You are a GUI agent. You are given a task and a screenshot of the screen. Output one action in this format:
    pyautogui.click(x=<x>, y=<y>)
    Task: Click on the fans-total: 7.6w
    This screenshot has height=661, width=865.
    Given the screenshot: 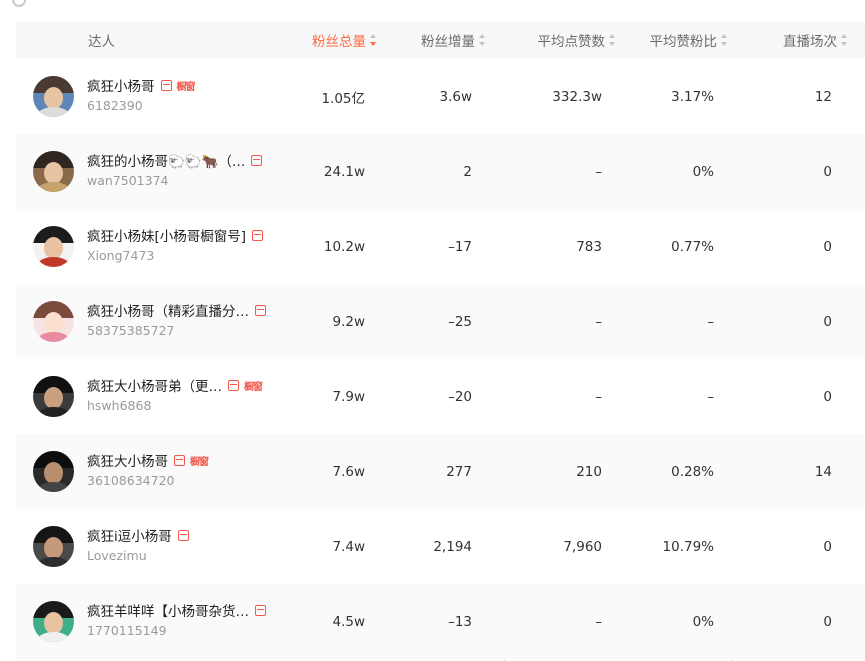 What is the action you would take?
    pyautogui.click(x=348, y=471)
    